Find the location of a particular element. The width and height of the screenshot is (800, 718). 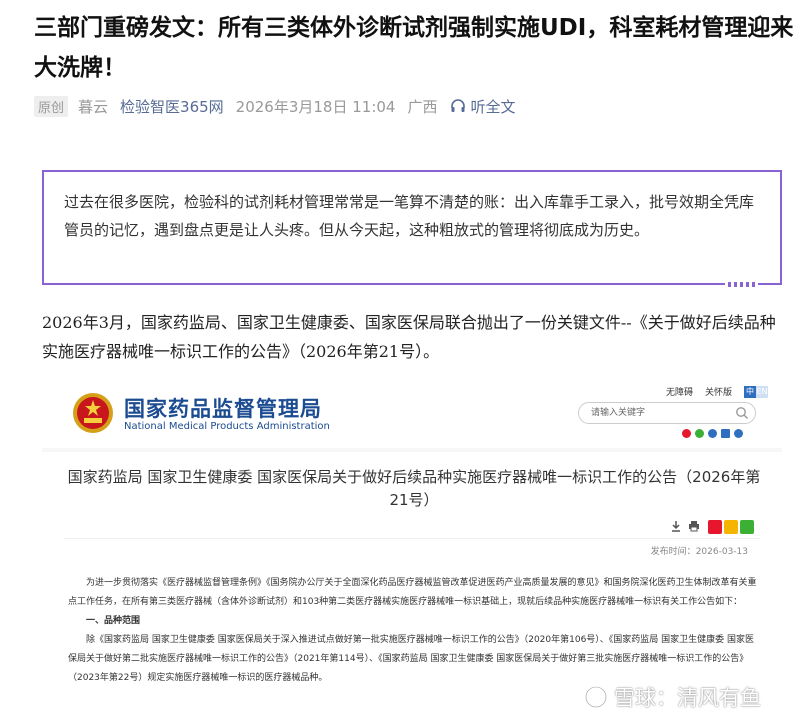

watermark: 雪球：清风有鱼 is located at coordinates (672, 697).